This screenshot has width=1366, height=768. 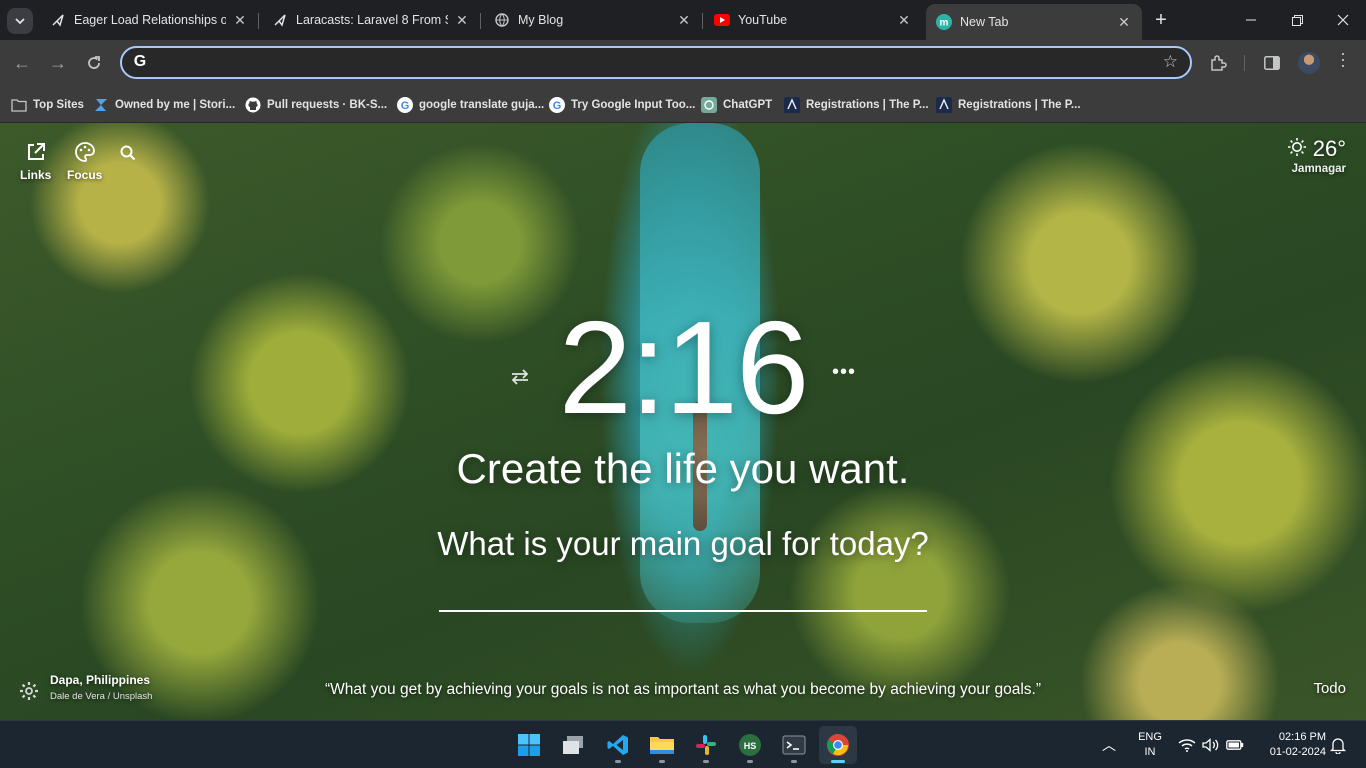 What do you see at coordinates (1316, 155) in the screenshot?
I see `weather-widget: 26° Jamnagar` at bounding box center [1316, 155].